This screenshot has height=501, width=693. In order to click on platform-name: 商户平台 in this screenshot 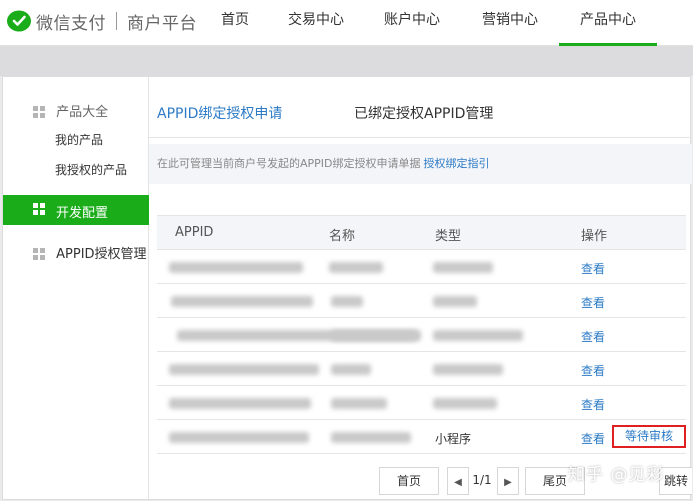, I will do `click(162, 23)`.